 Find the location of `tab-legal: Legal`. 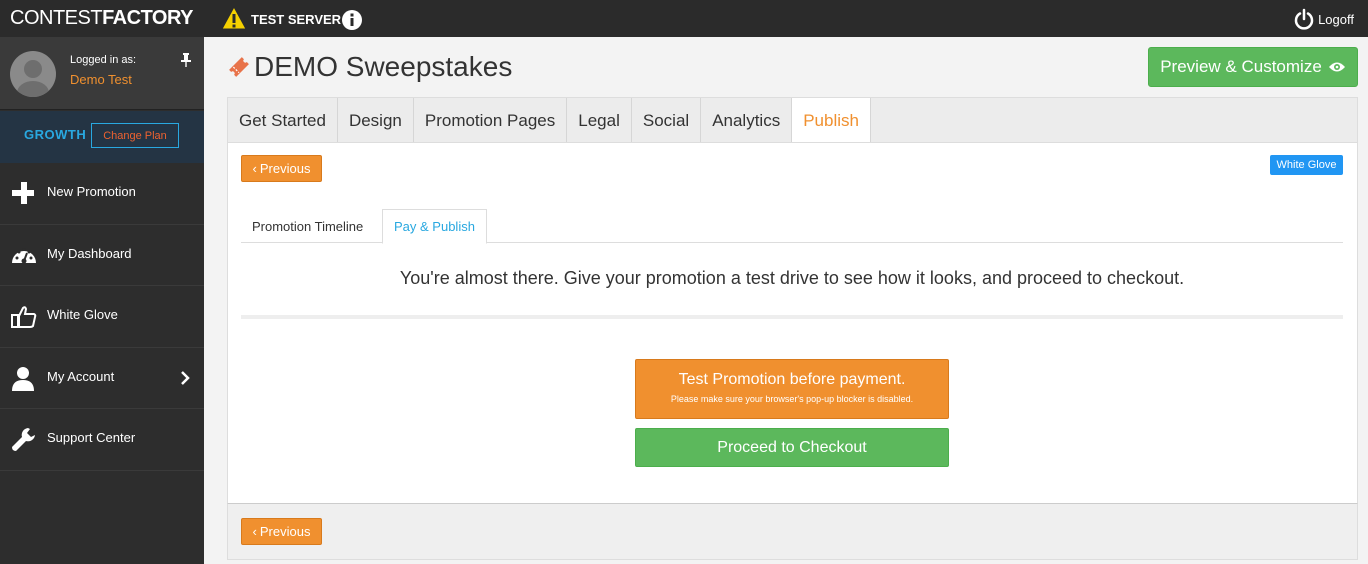

tab-legal: Legal is located at coordinates (599, 120).